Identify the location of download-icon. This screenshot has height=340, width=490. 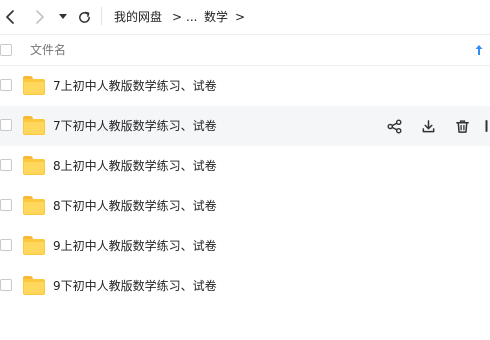
(428, 125).